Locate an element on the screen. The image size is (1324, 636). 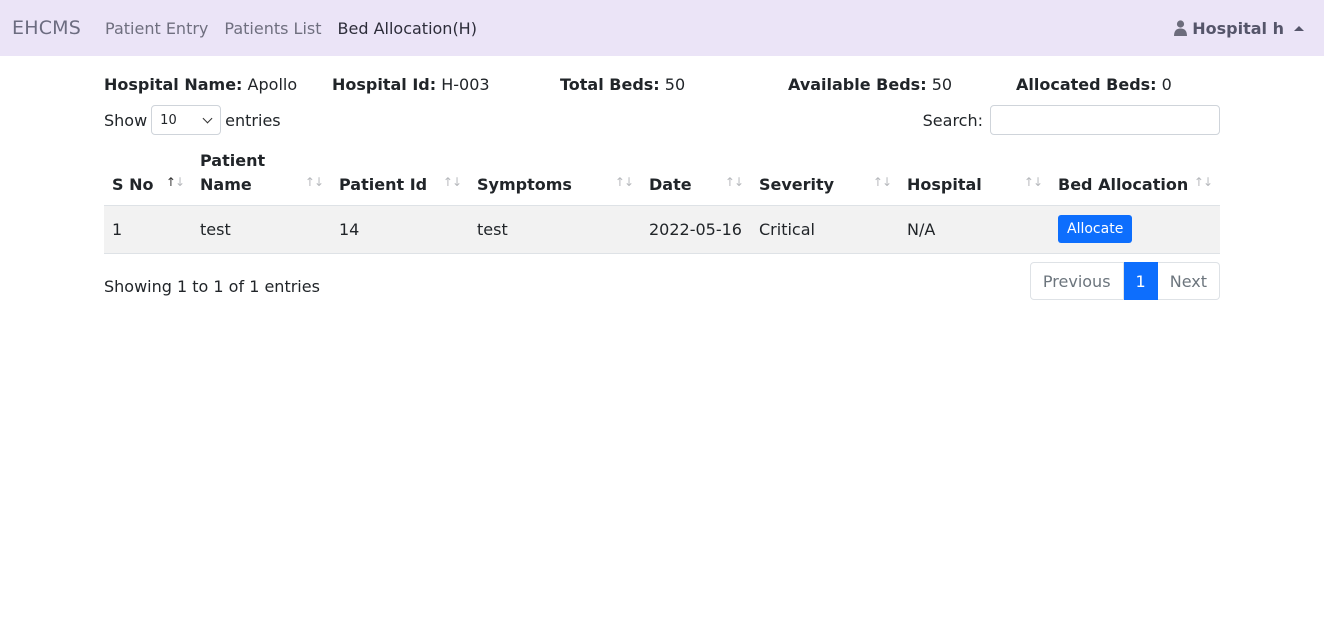
cell-bed-allocation: Allocate is located at coordinates (1135, 229).